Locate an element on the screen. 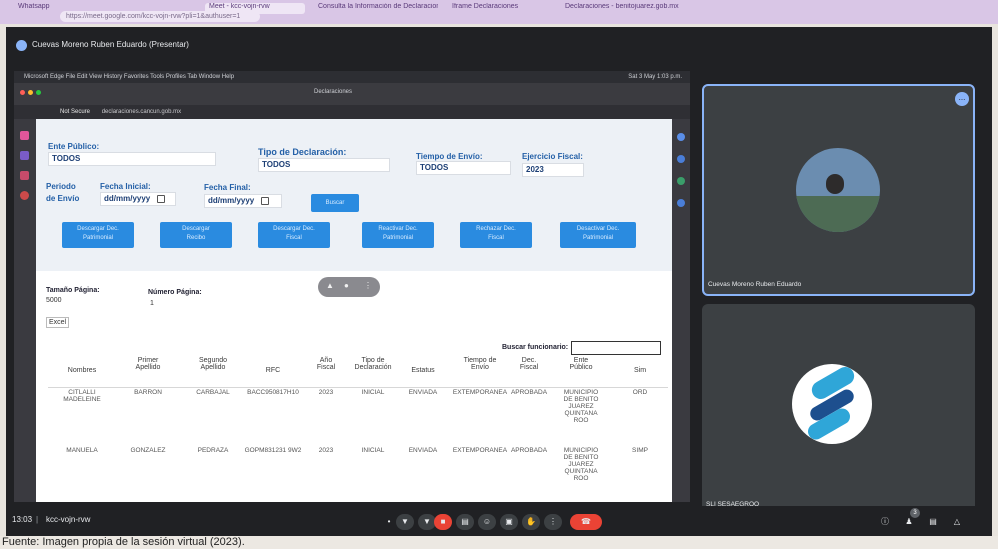 This screenshot has height=549, width=998. emoji-button: ☺ is located at coordinates (487, 522).